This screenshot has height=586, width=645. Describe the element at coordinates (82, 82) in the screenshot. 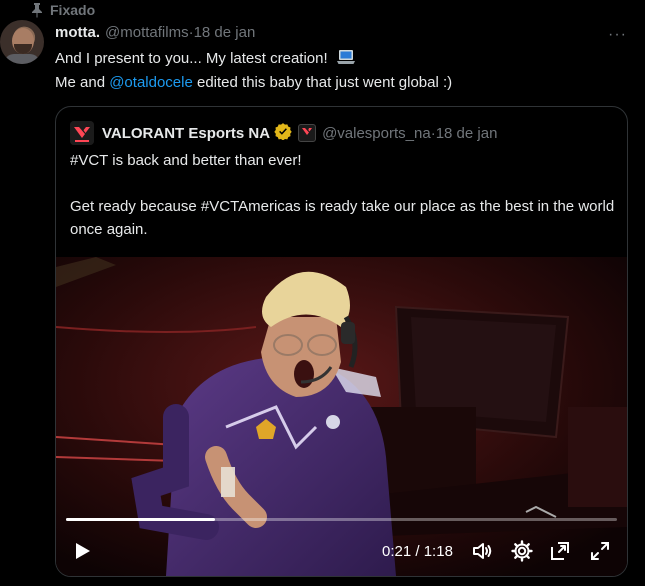

I see `tweet-line-2-prefix: Me and` at that location.